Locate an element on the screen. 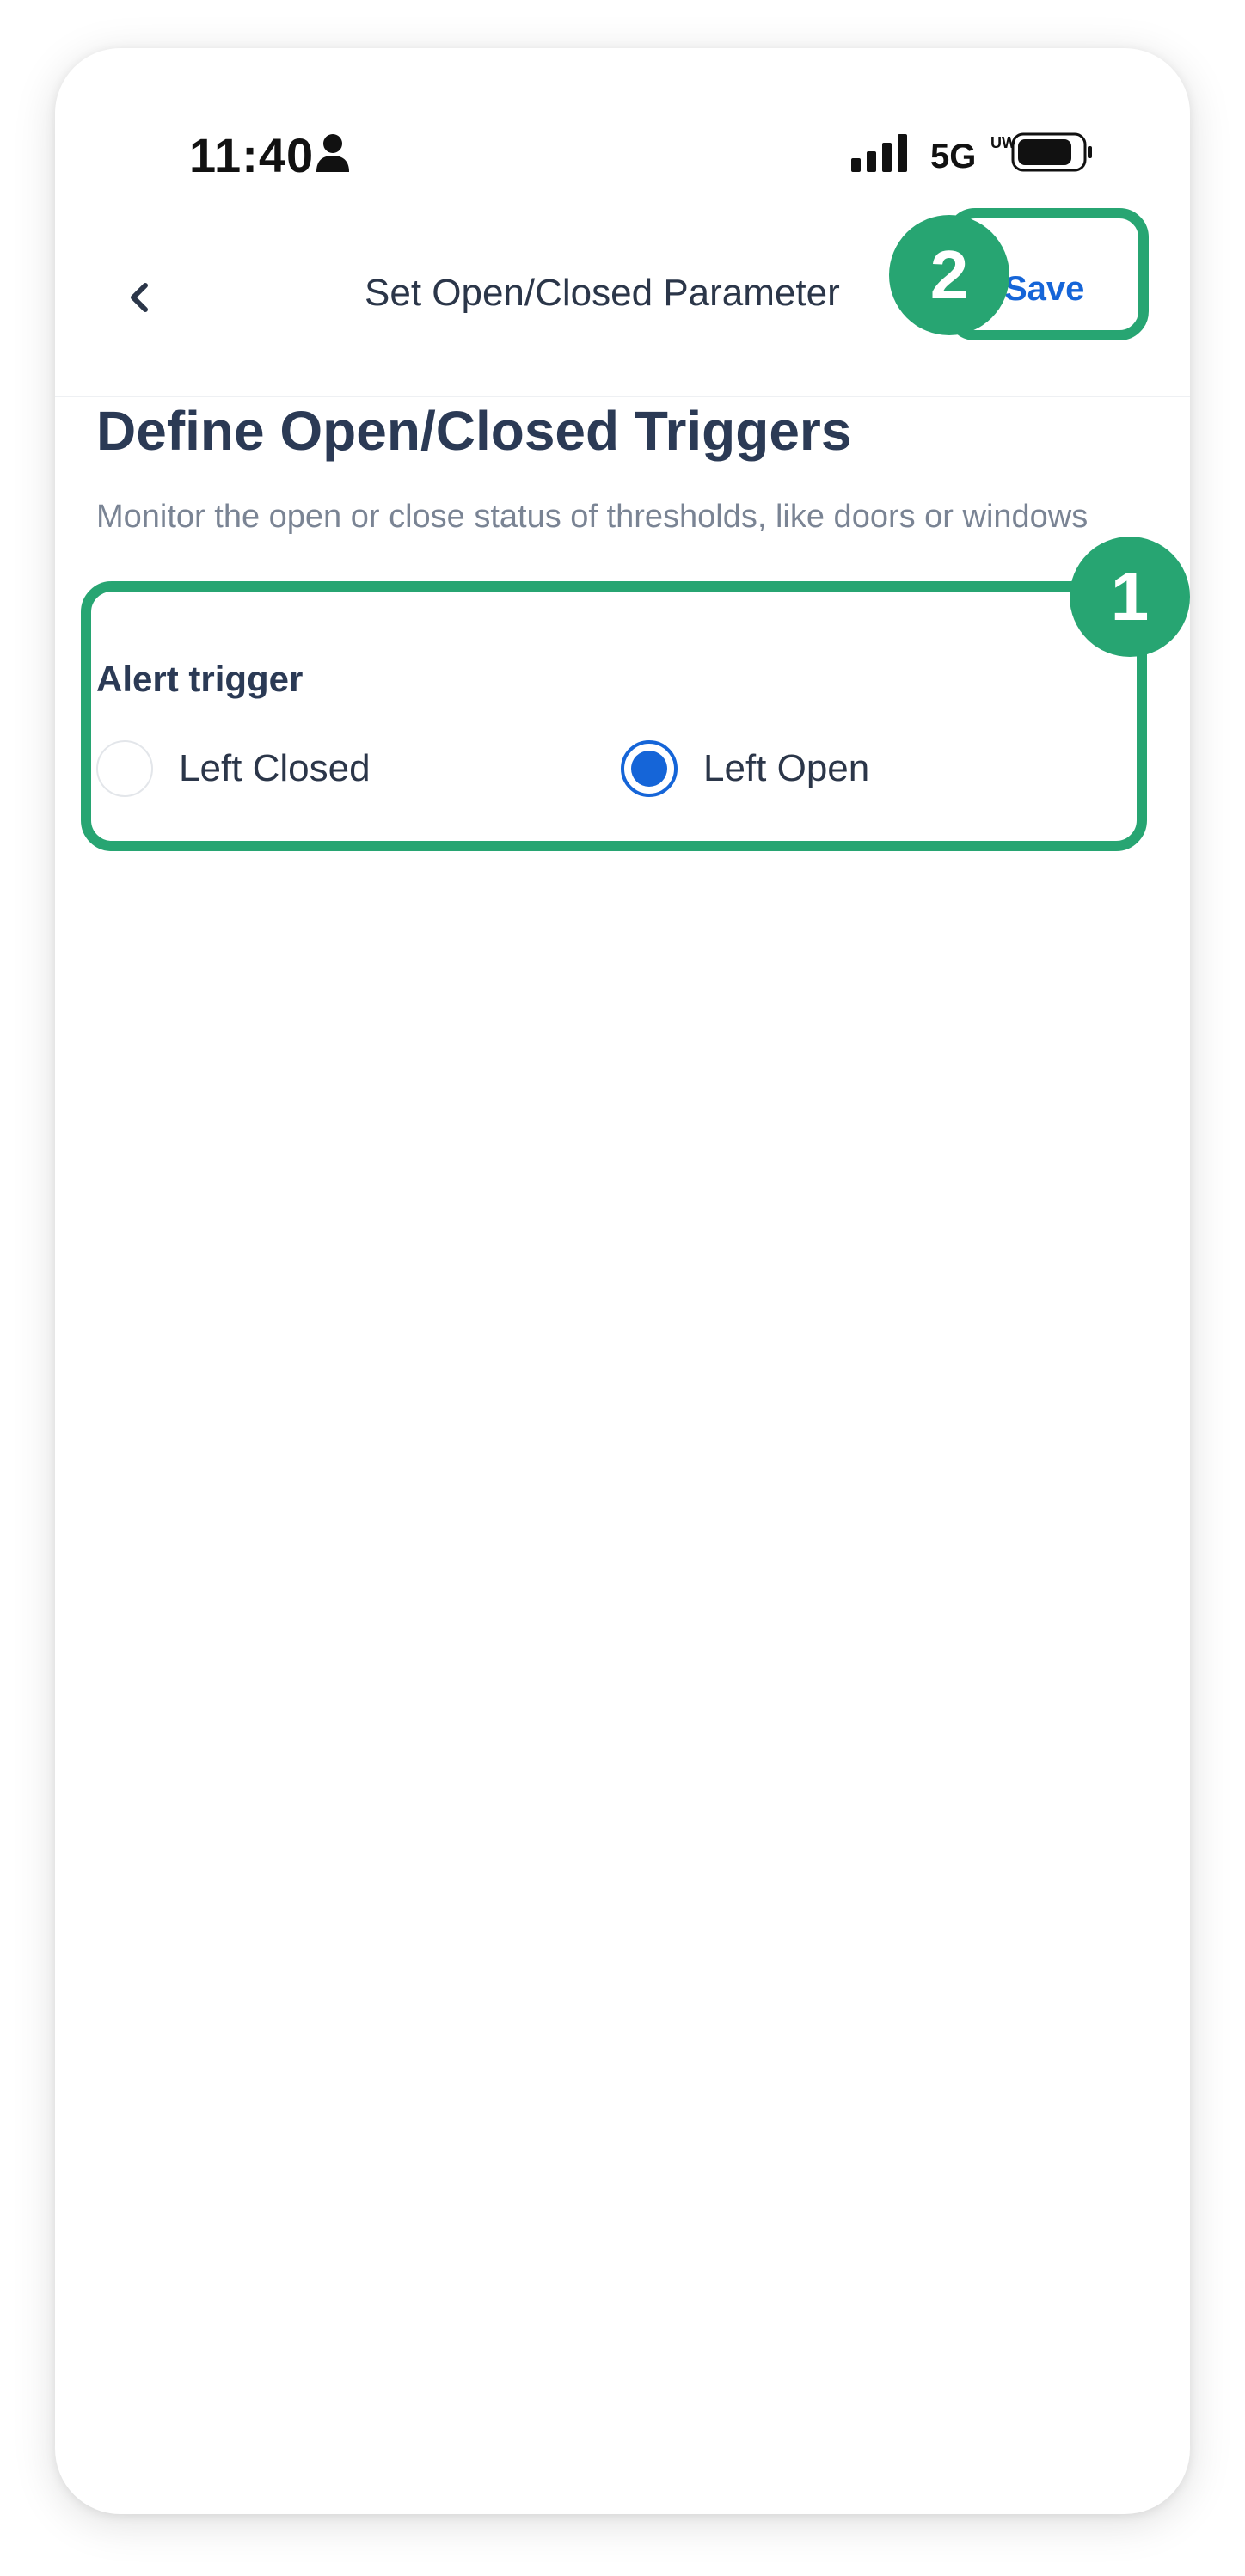 The height and width of the screenshot is (2576, 1245). section-heading: Define Open/Closed Triggers is located at coordinates (474, 431).